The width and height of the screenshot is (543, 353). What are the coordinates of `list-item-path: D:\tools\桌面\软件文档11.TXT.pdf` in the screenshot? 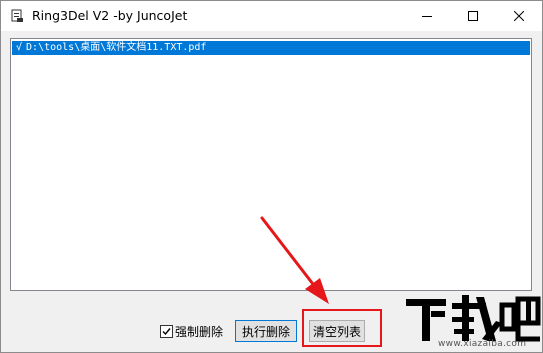 It's located at (116, 47).